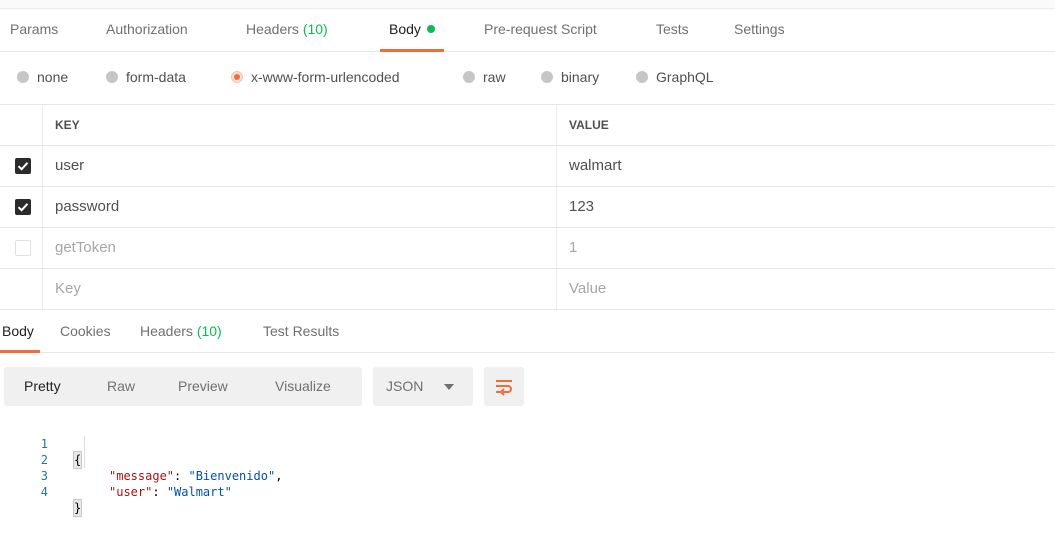  Describe the element at coordinates (527, 332) in the screenshot. I see `response-tabs: Body Cookies Headers (10) Test Results` at that location.